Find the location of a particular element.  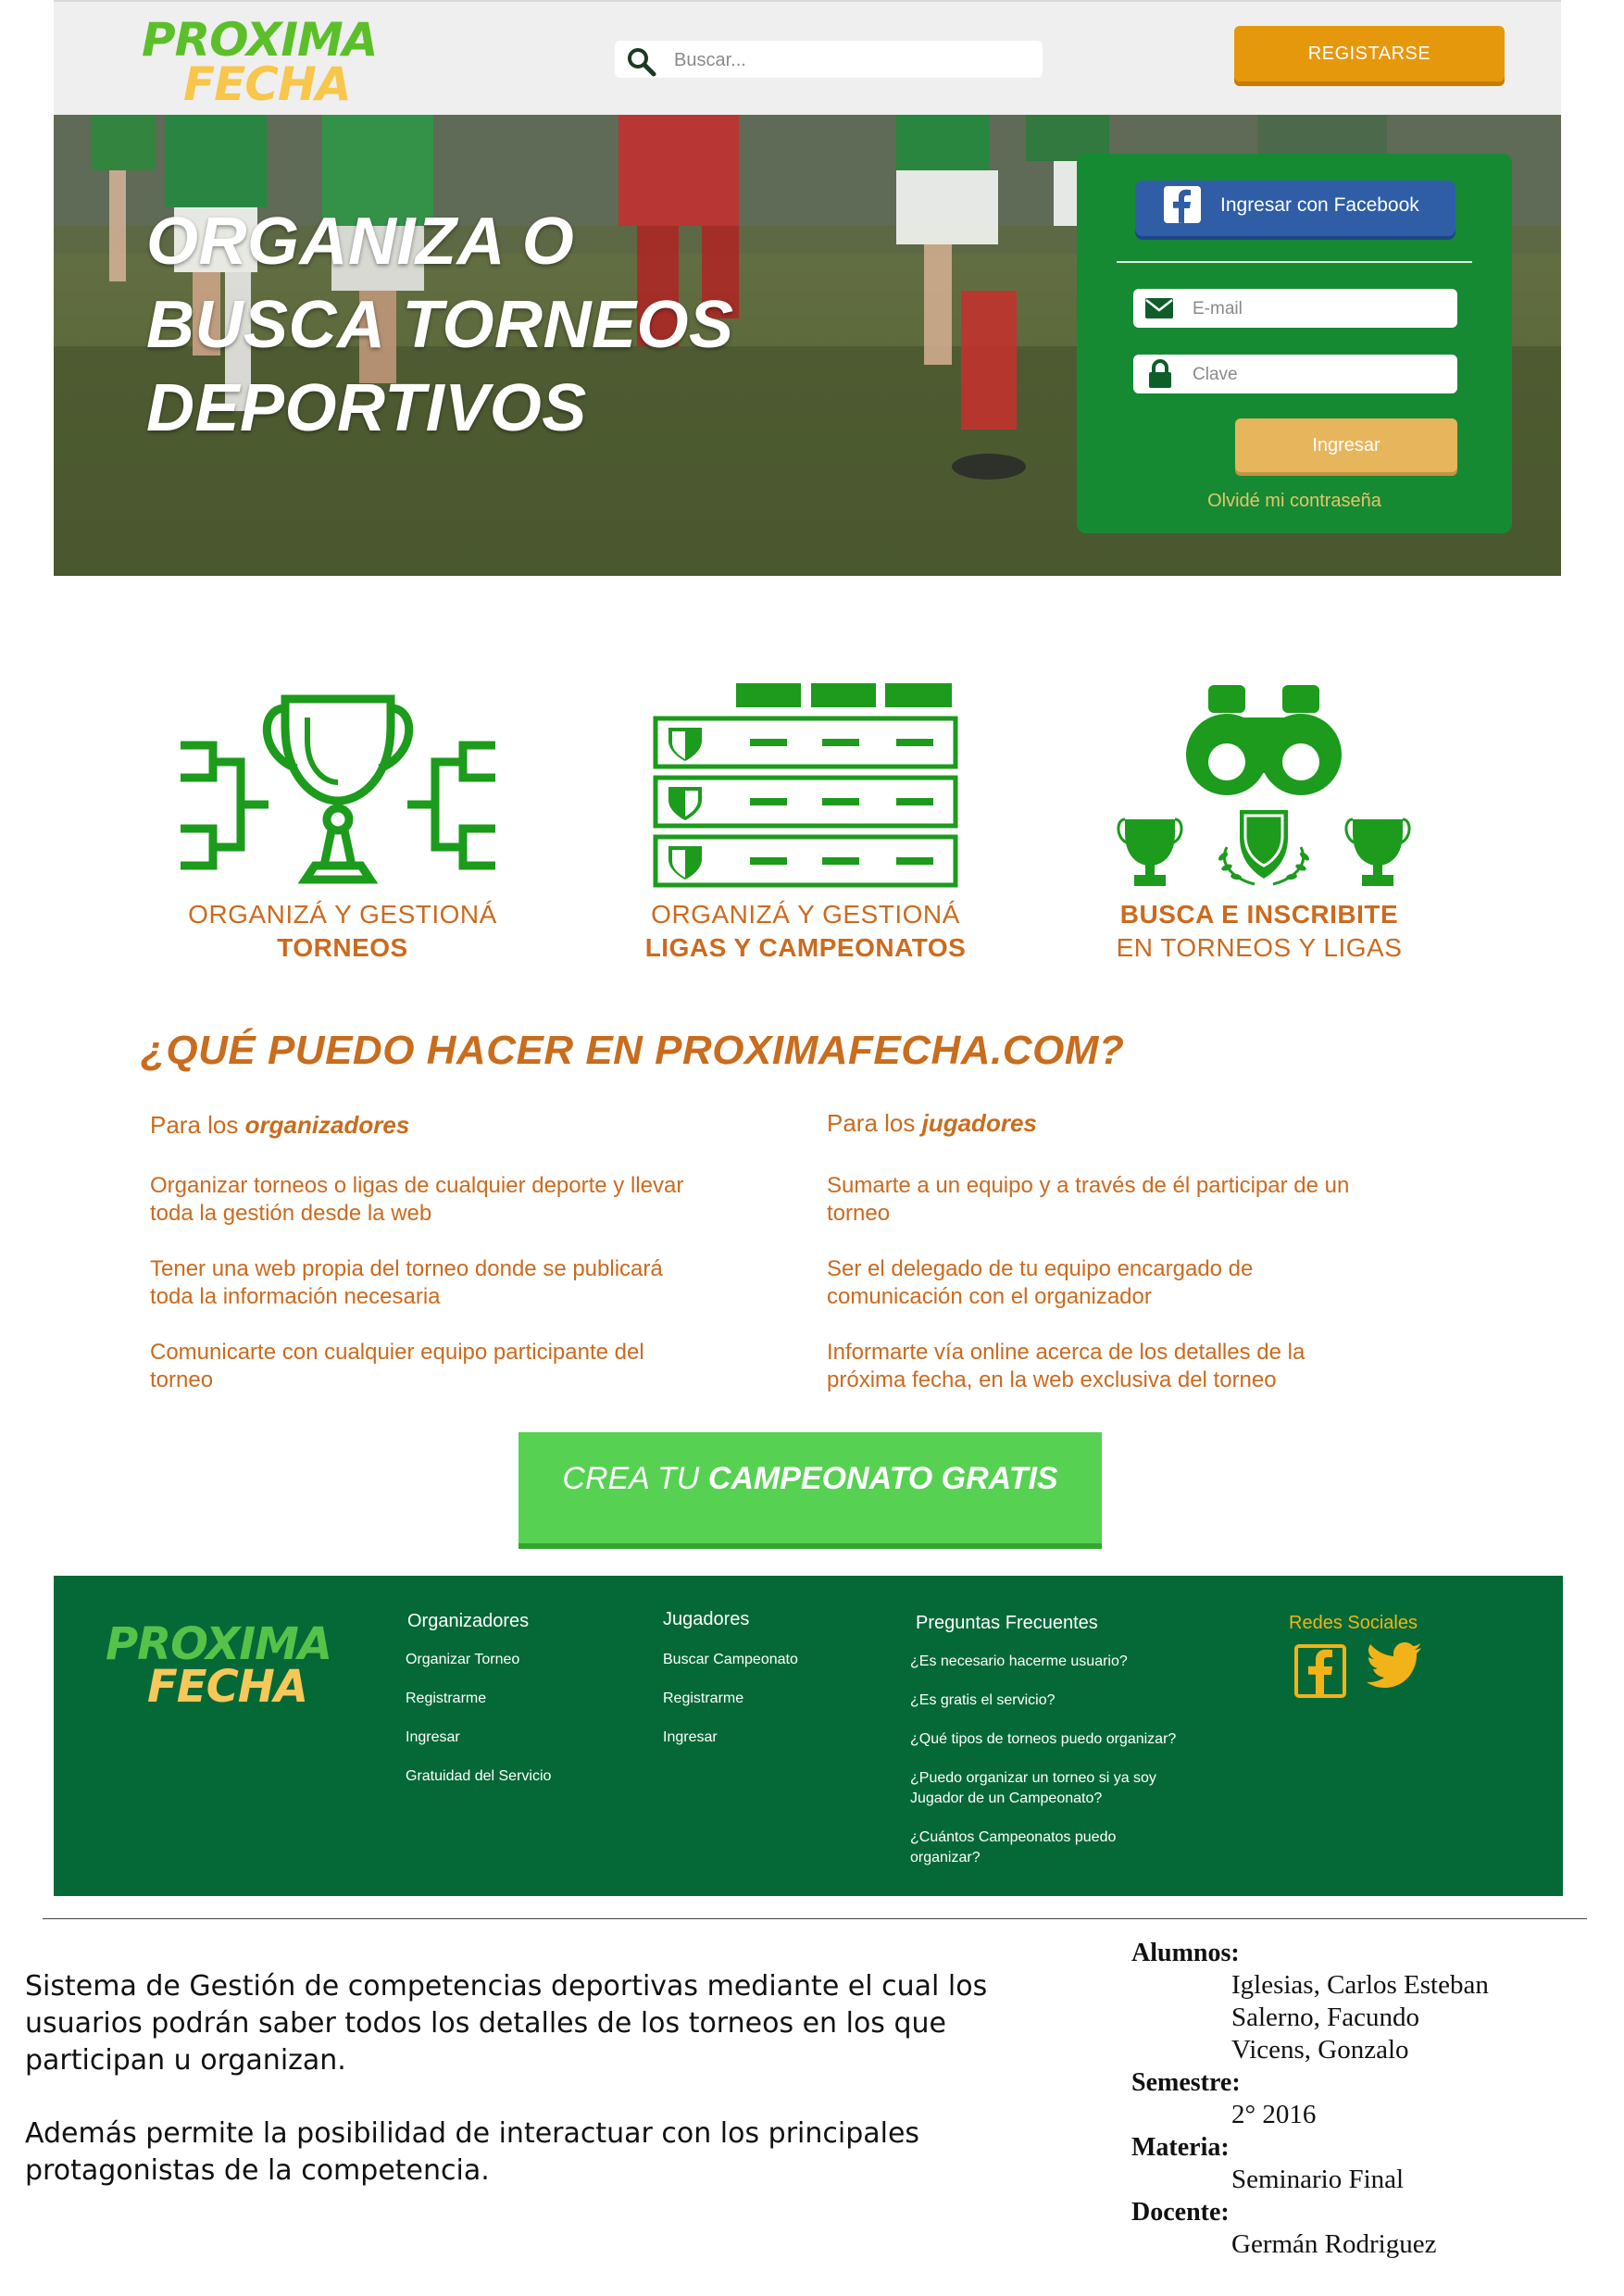

players-emph: jugadores is located at coordinates (979, 1123).